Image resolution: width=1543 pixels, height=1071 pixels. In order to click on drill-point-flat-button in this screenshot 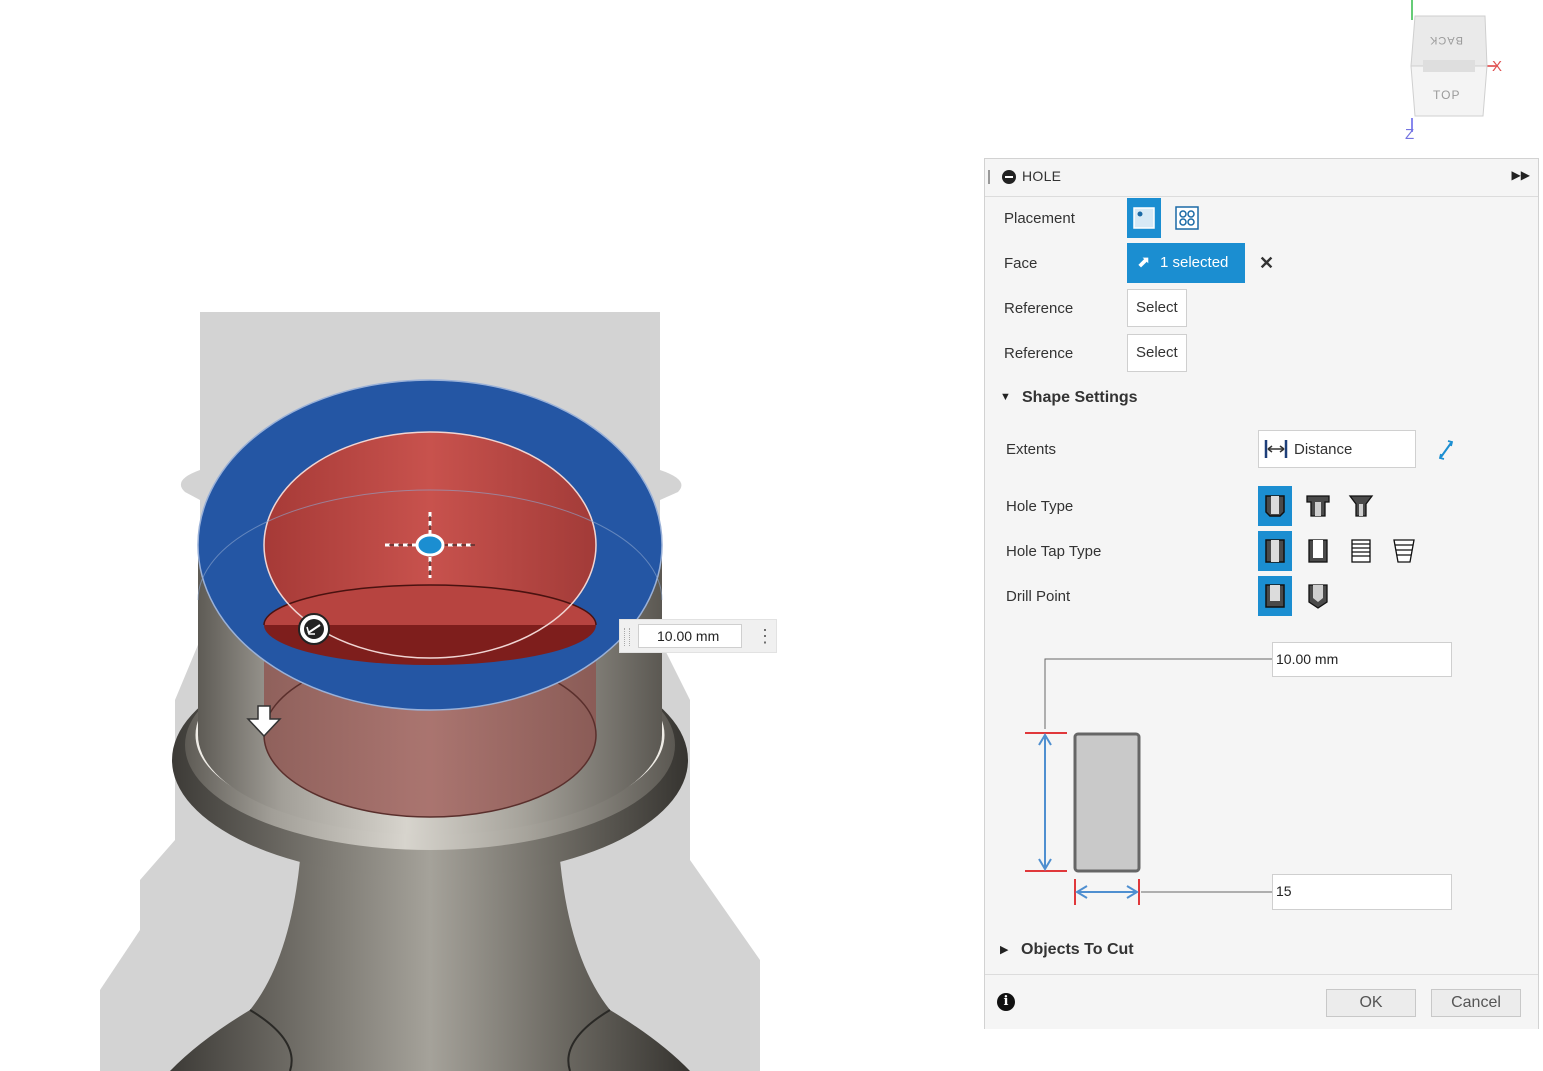, I will do `click(1275, 596)`.